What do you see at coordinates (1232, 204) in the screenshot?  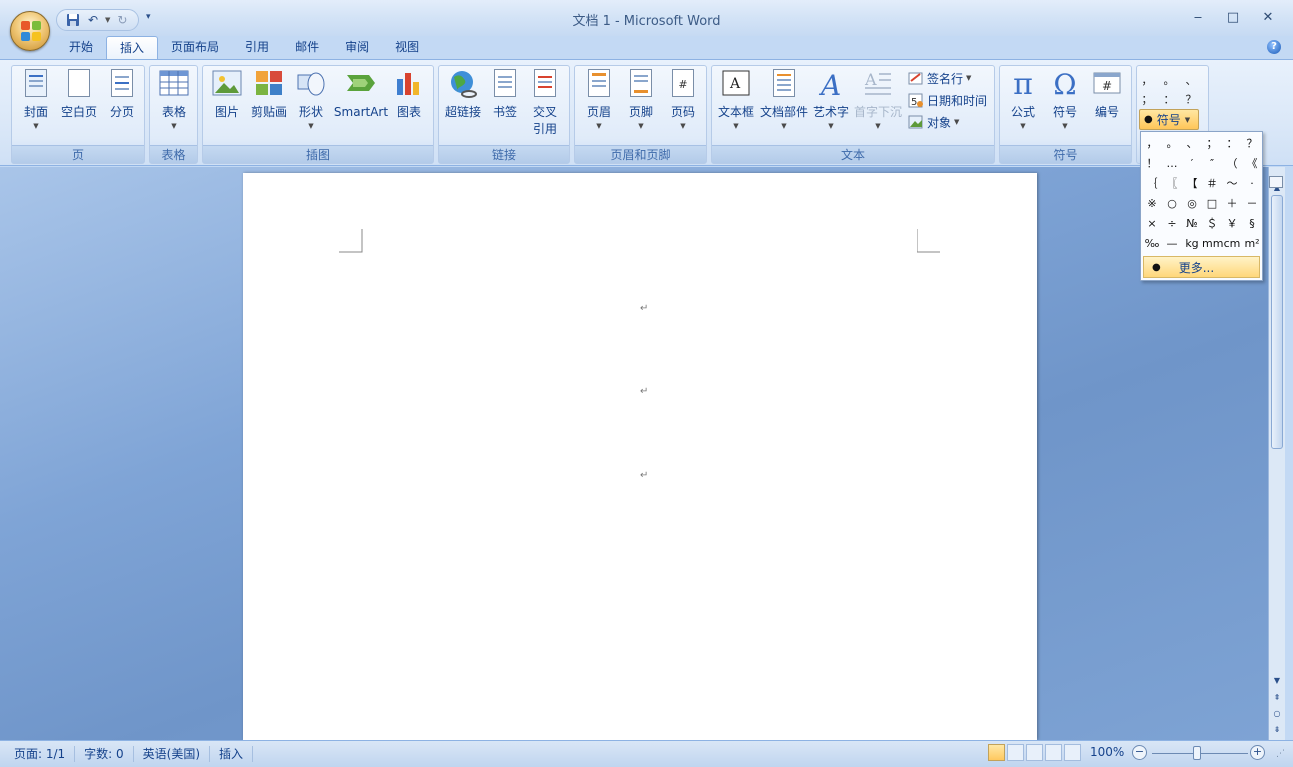 I see `symbol-cell: ＋` at bounding box center [1232, 204].